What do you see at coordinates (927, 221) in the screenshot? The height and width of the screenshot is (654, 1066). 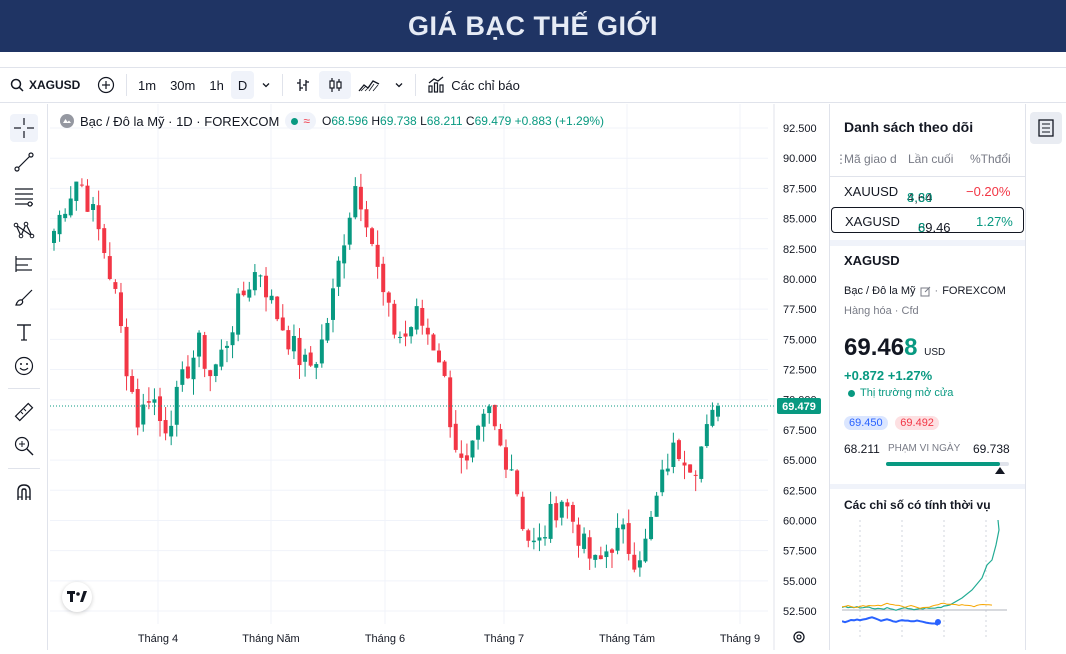 I see `watchlist-row-xagusd: XAGUSD 69.46 8 1.27%` at bounding box center [927, 221].